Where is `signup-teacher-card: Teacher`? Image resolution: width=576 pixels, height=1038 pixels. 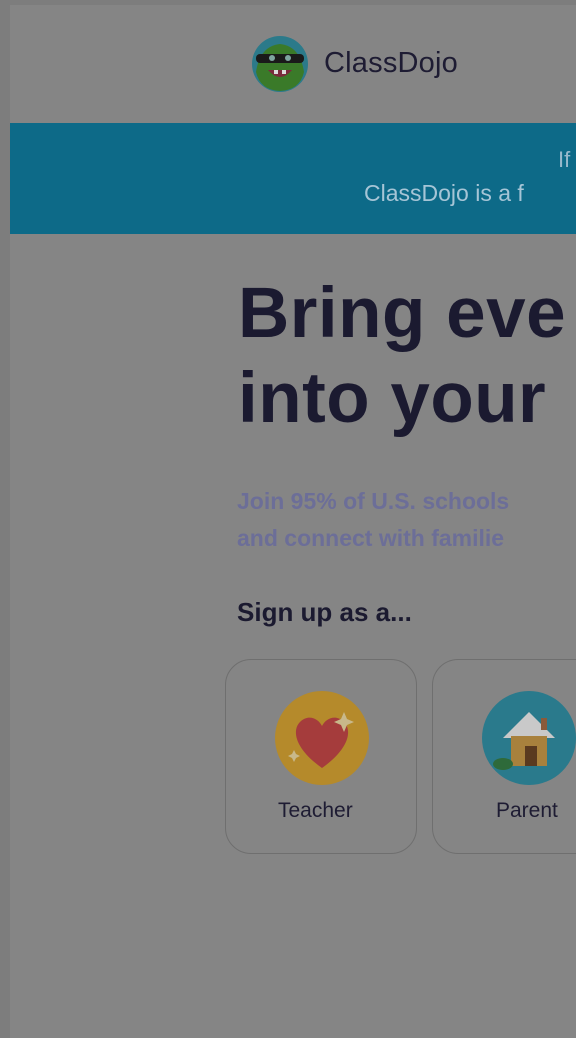 signup-teacher-card: Teacher is located at coordinates (321, 756).